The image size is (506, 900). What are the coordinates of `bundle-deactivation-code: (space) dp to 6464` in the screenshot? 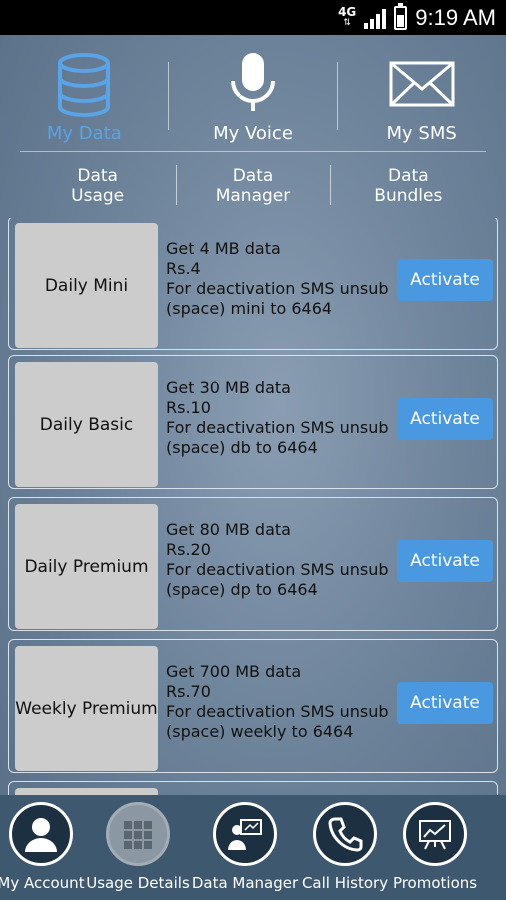 It's located at (242, 589).